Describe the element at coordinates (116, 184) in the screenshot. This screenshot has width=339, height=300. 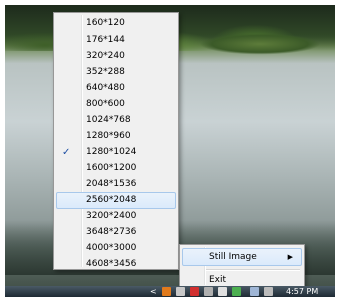
I see `menu-item-2048x1536: 2048*1536` at that location.